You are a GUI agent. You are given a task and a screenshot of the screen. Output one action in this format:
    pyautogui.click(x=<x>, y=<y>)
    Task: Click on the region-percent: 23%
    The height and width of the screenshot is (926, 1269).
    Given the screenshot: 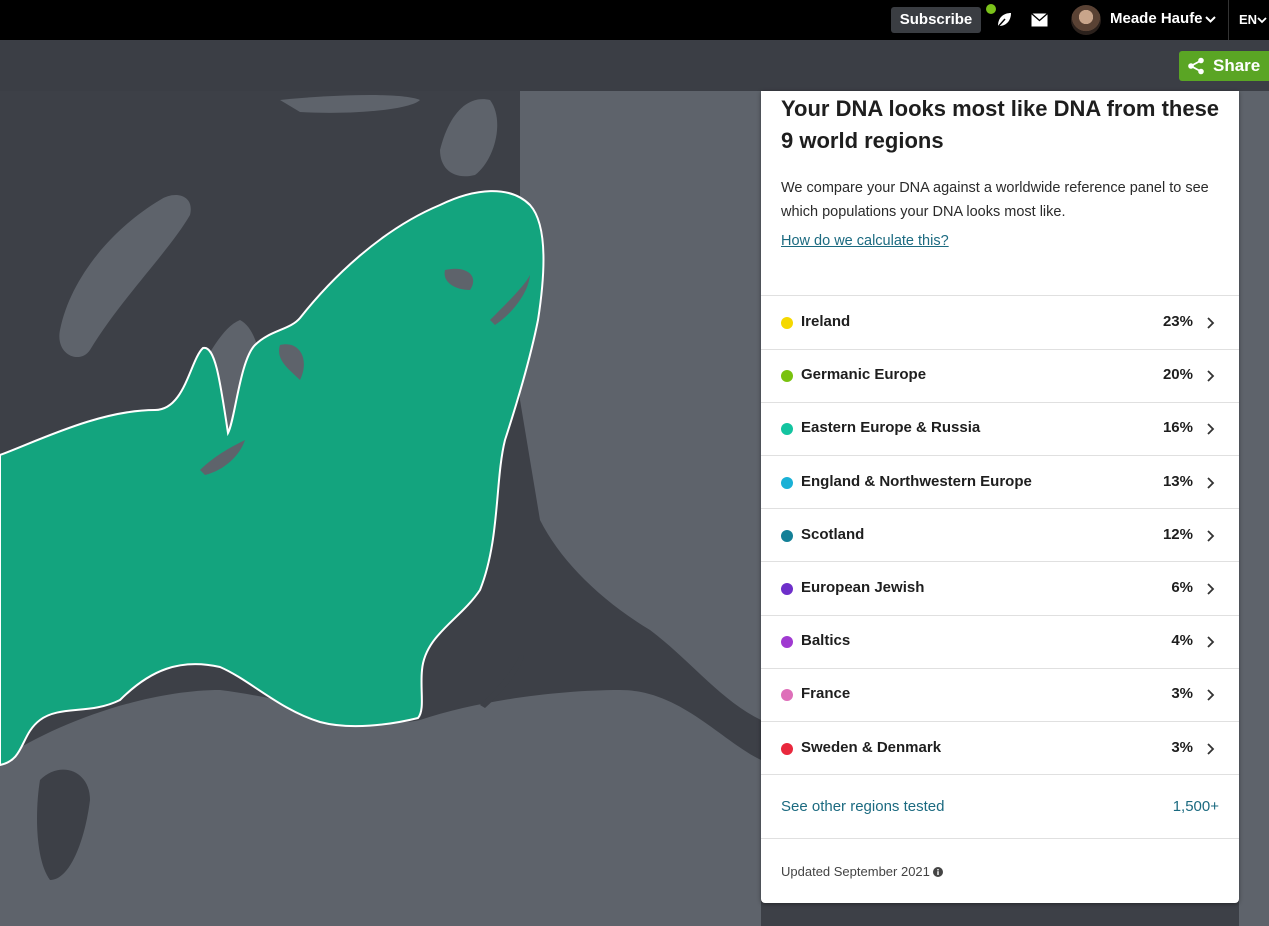 What is the action you would take?
    pyautogui.click(x=1177, y=321)
    